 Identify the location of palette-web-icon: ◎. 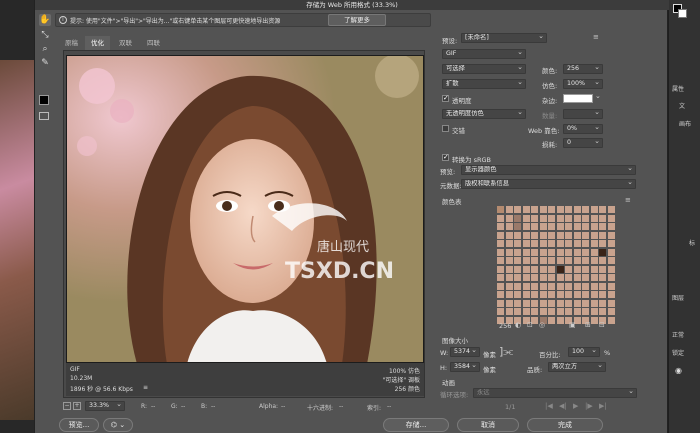
(542, 325).